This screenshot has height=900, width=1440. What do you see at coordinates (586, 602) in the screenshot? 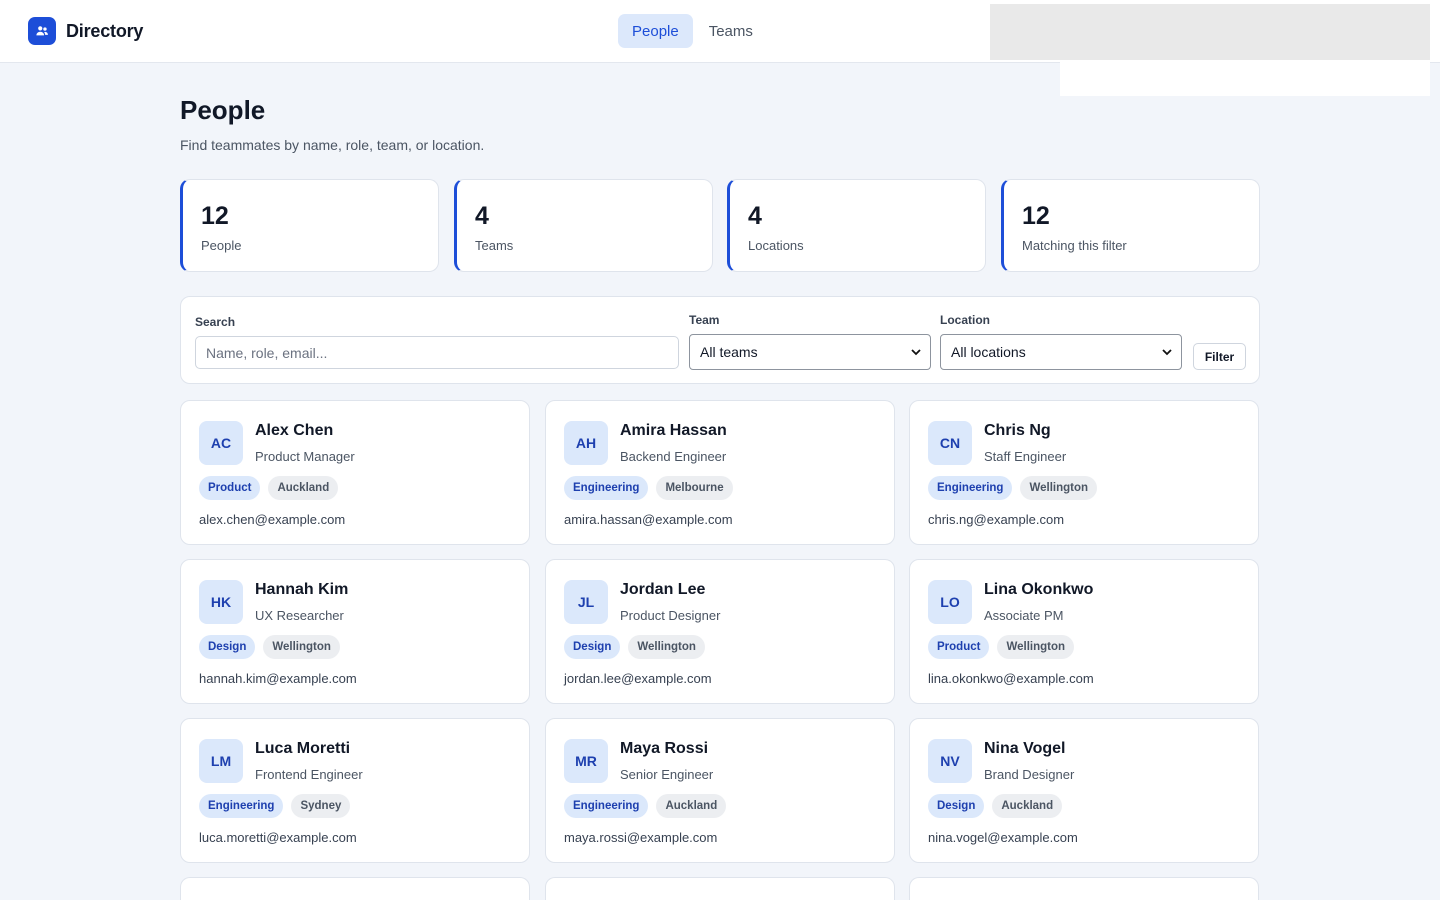
I see `avatar: JL` at bounding box center [586, 602].